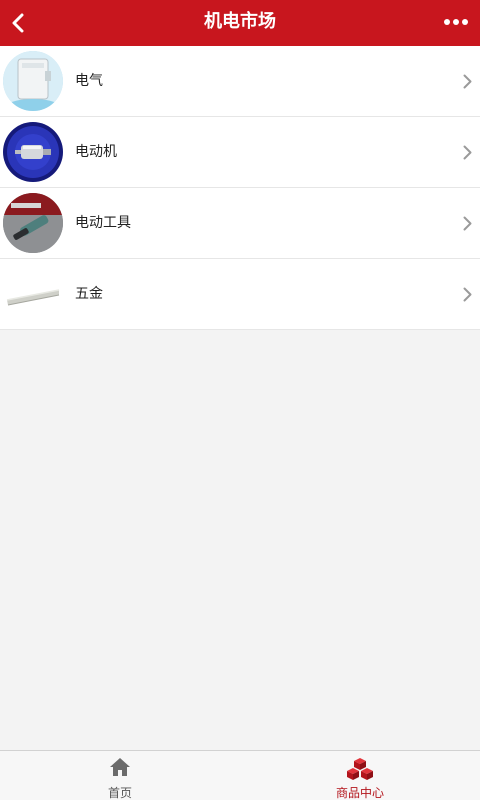  Describe the element at coordinates (119, 793) in the screenshot. I see `tab-home-label: 首页` at that location.